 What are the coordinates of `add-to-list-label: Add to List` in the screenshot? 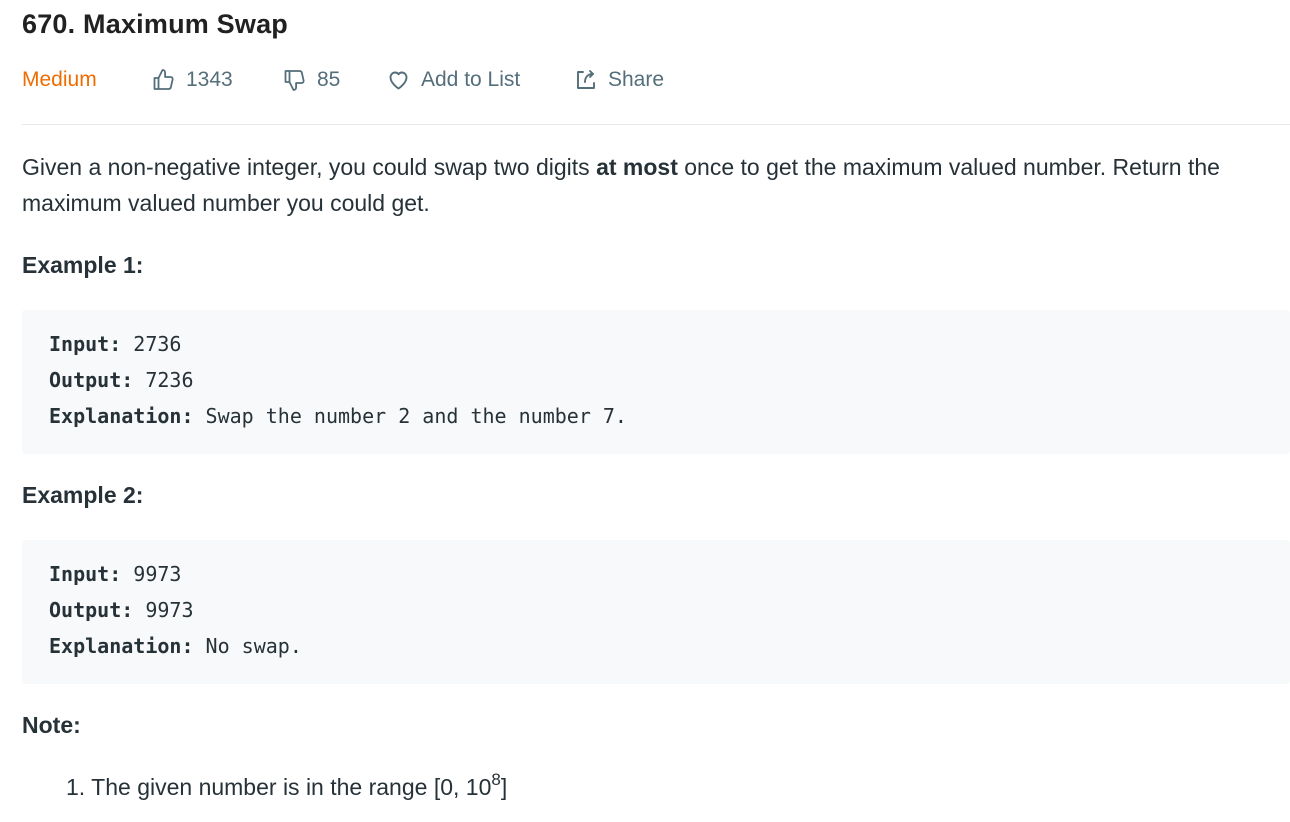 It's located at (471, 79).